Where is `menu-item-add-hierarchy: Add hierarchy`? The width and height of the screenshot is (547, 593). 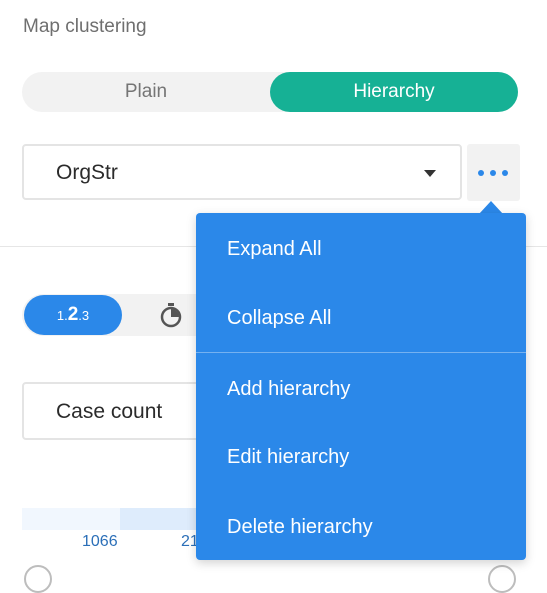 menu-item-add-hierarchy: Add hierarchy is located at coordinates (361, 389).